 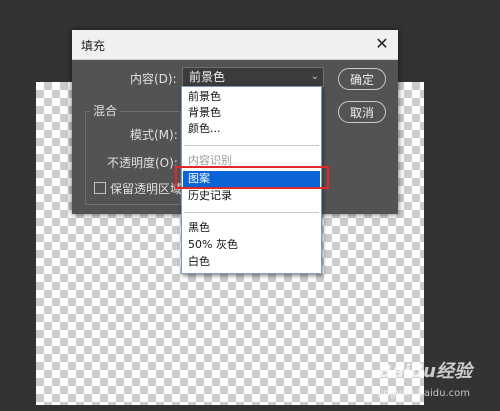 What do you see at coordinates (423, 393) in the screenshot?
I see `watermark-url: jingyan.baidu.com` at bounding box center [423, 393].